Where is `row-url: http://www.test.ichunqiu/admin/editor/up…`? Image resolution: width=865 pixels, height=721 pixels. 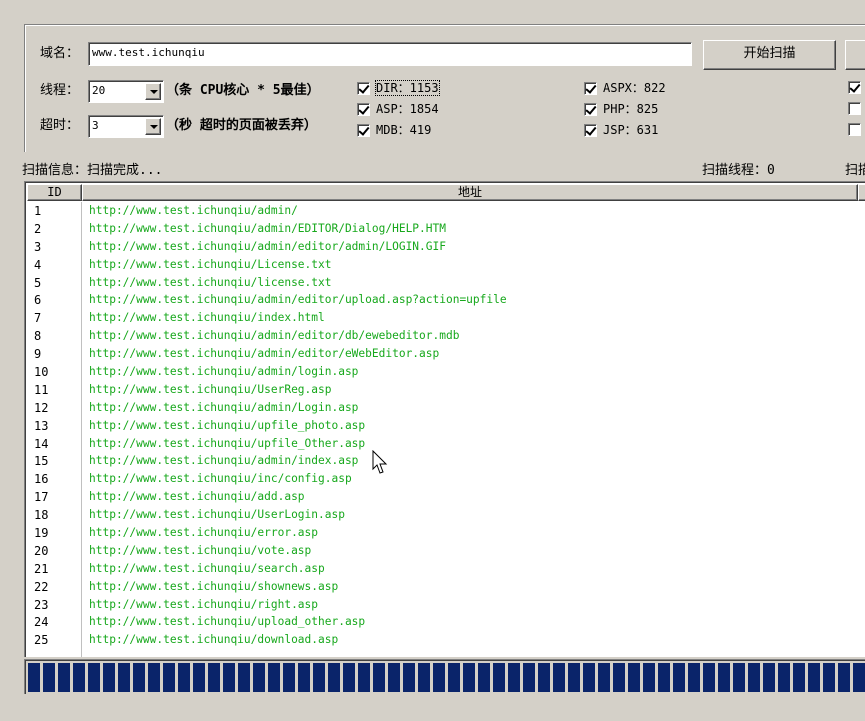 row-url: http://www.test.ichunqiu/admin/editor/up… is located at coordinates (298, 300).